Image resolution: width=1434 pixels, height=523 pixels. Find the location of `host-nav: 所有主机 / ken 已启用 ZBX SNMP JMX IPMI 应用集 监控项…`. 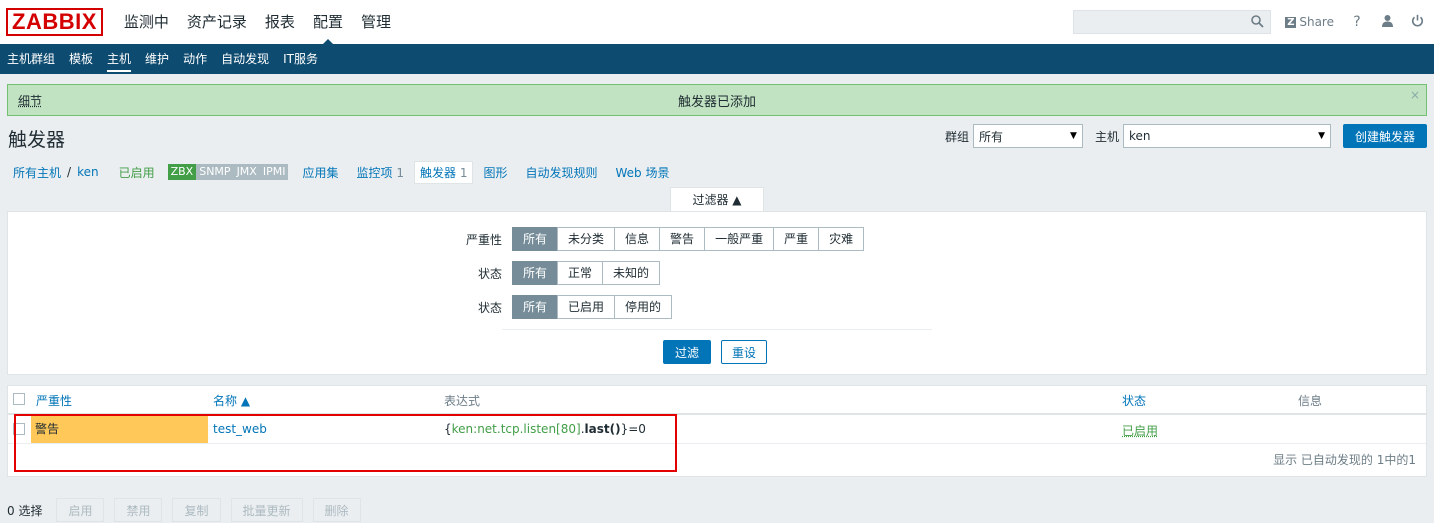

host-nav: 所有主机 / ken 已启用 ZBX SNMP JMX IPMI 应用集 监控项… is located at coordinates (720, 172).